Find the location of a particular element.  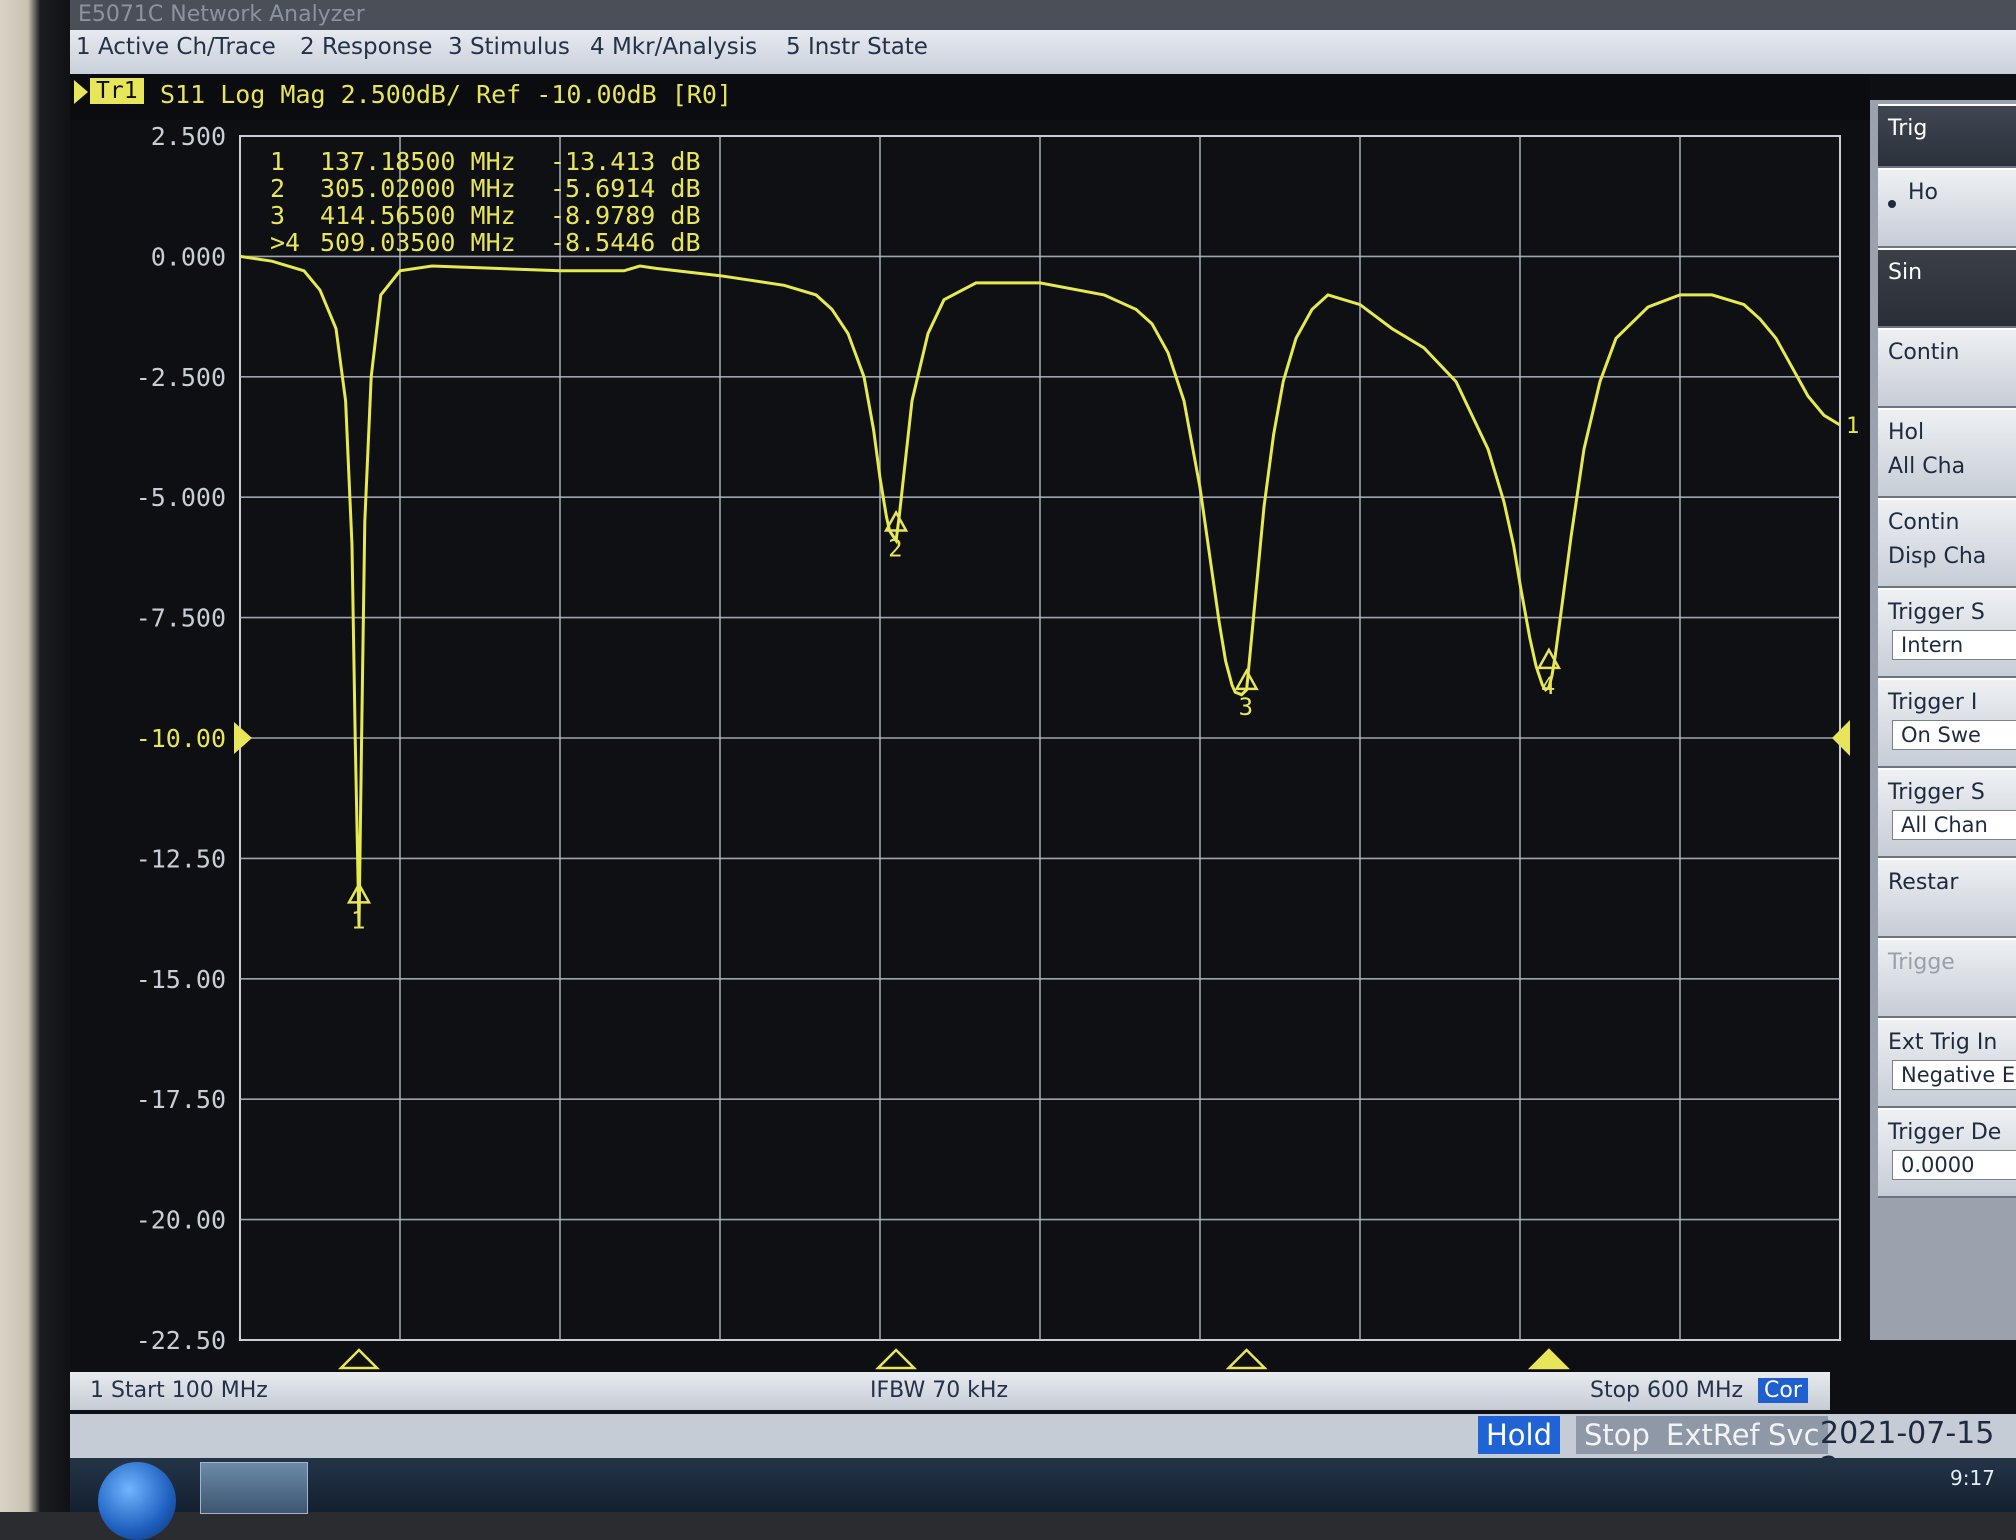

analyzer-task-icon is located at coordinates (254, 1488).